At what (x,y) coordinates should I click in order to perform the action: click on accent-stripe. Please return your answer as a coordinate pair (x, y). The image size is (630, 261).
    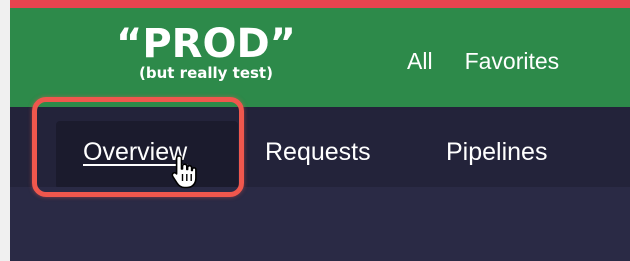
    Looking at the image, I should click on (320, 4).